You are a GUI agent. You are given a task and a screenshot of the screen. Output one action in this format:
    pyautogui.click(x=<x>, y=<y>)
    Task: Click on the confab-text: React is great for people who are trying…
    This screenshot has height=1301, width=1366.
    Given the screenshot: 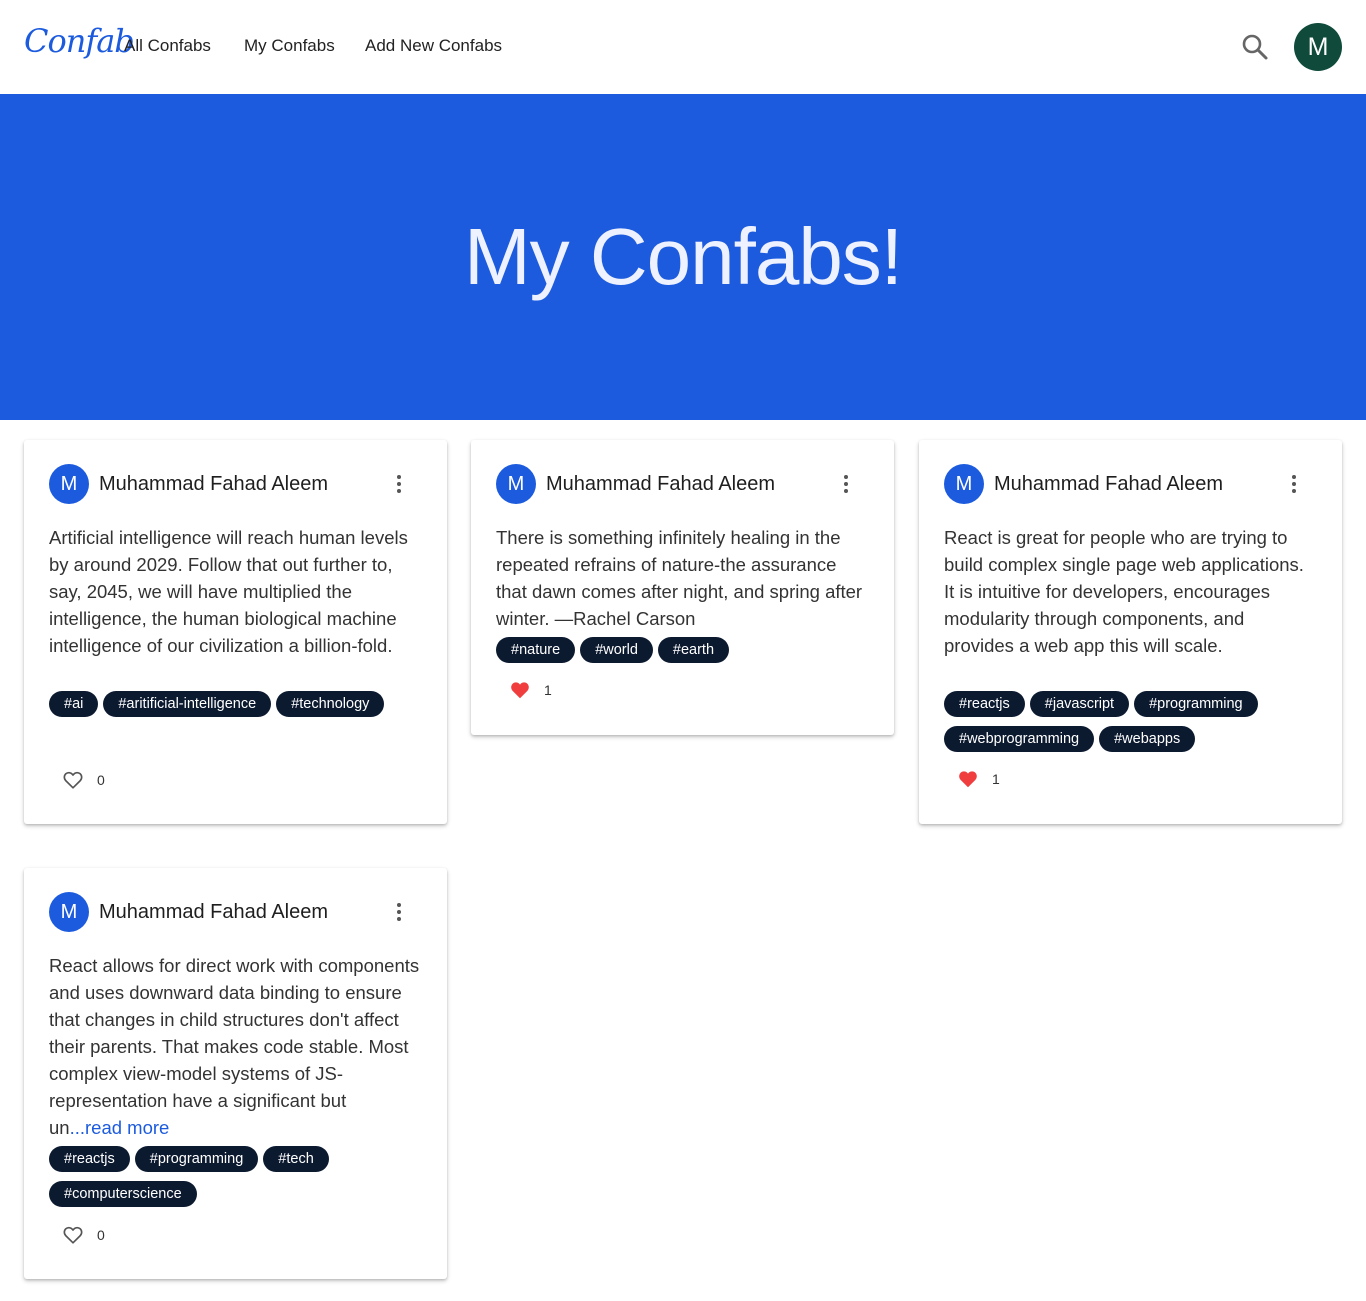 What is the action you would take?
    pyautogui.click(x=1124, y=591)
    